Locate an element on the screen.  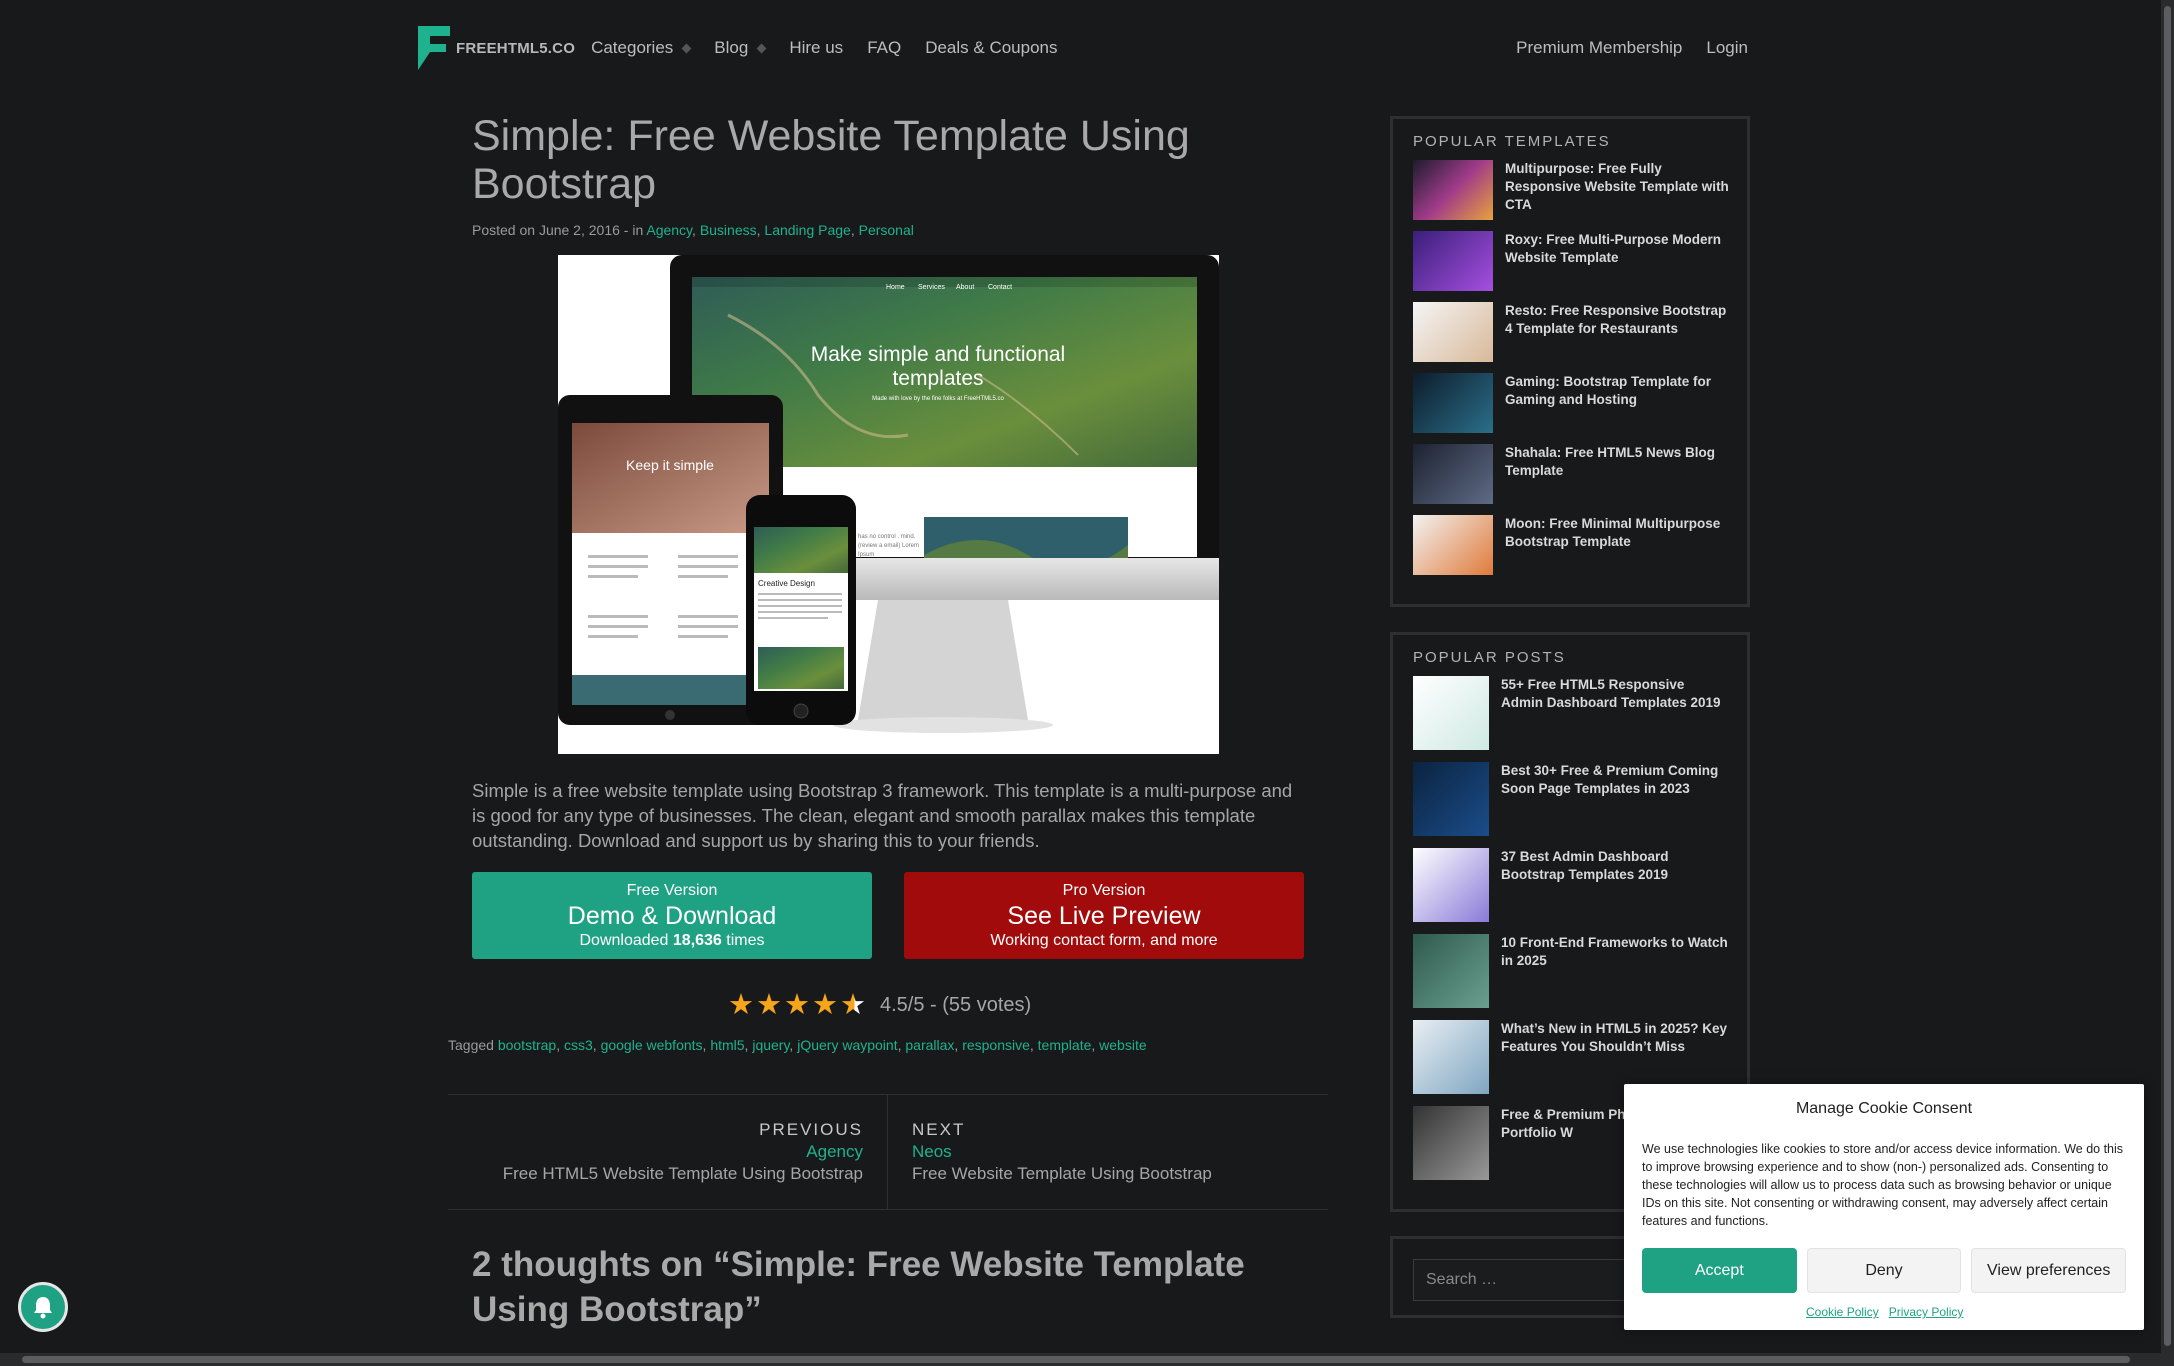
deny-button: Deny is located at coordinates (1884, 1270).